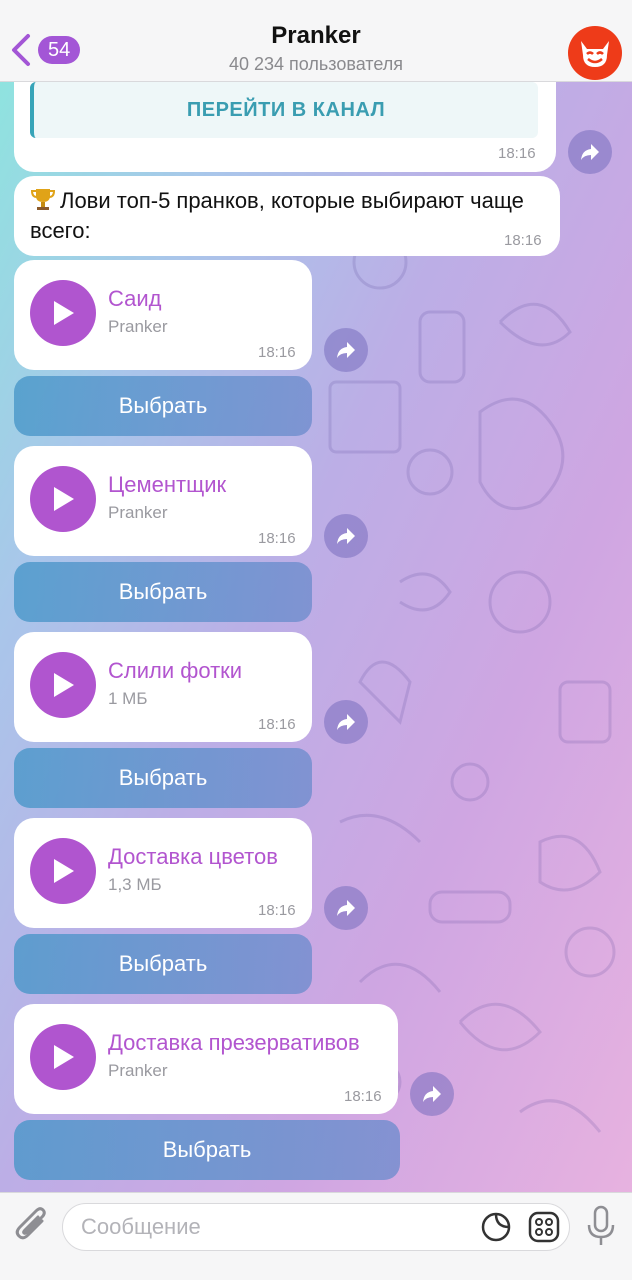 This screenshot has height=1280, width=632. I want to click on audio-title: Слили фотки, so click(175, 670).